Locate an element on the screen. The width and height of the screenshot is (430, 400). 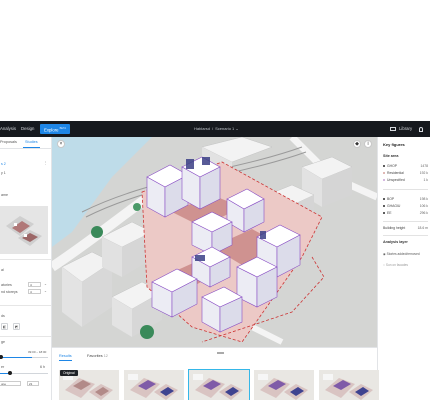
key-figure-row: BOP 198 k is located at coordinates (405, 199).